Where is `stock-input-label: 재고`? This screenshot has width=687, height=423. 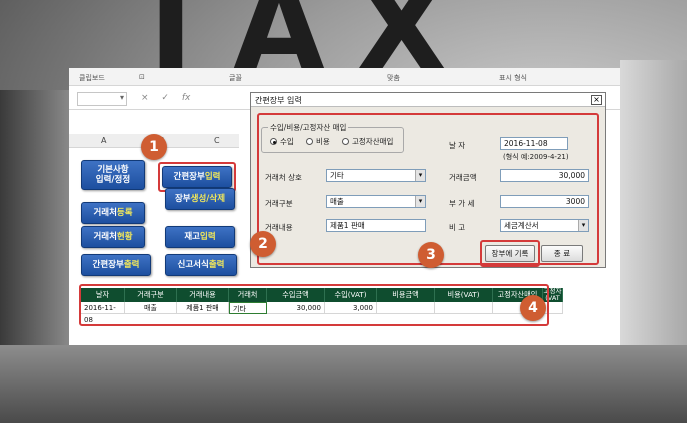
stock-input-label: 재고 is located at coordinates (192, 237).